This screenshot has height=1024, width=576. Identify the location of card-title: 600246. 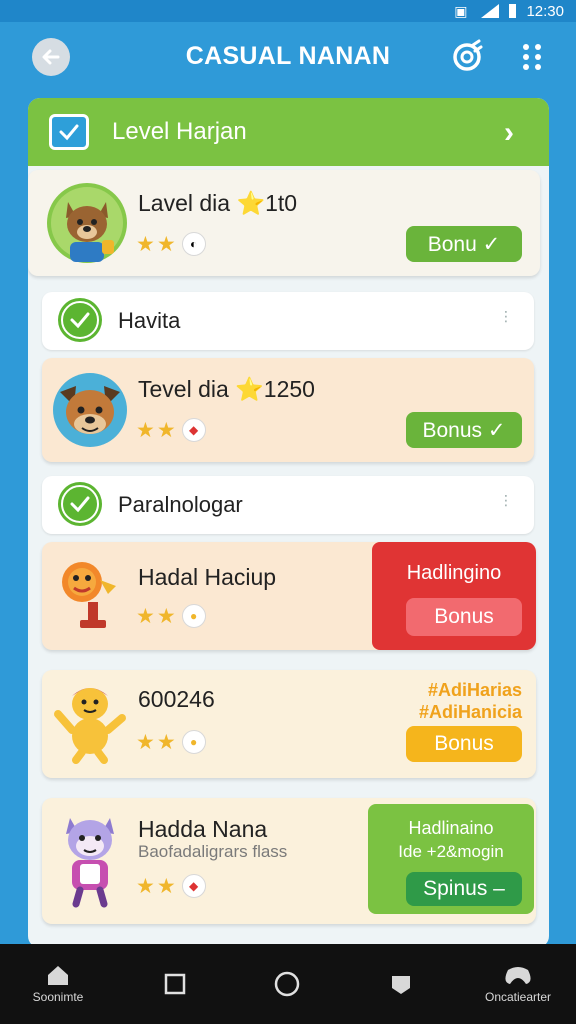
(176, 699).